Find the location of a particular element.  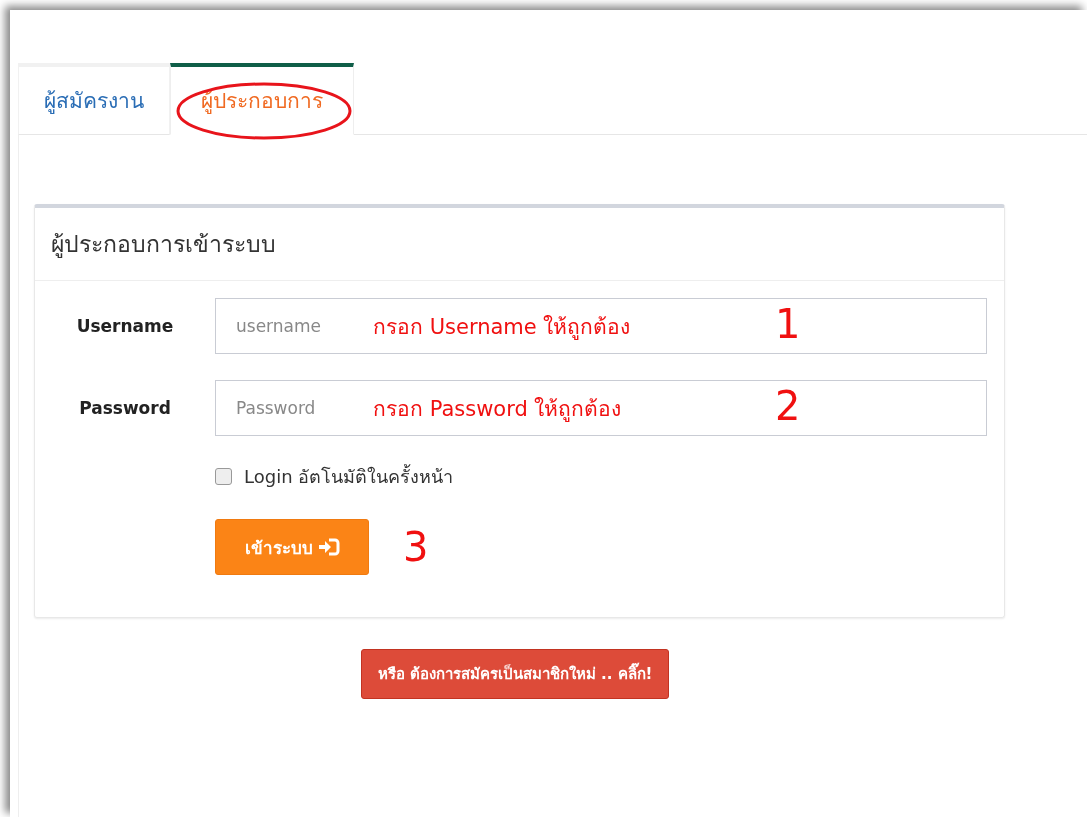

step-number: 1 is located at coordinates (788, 324).